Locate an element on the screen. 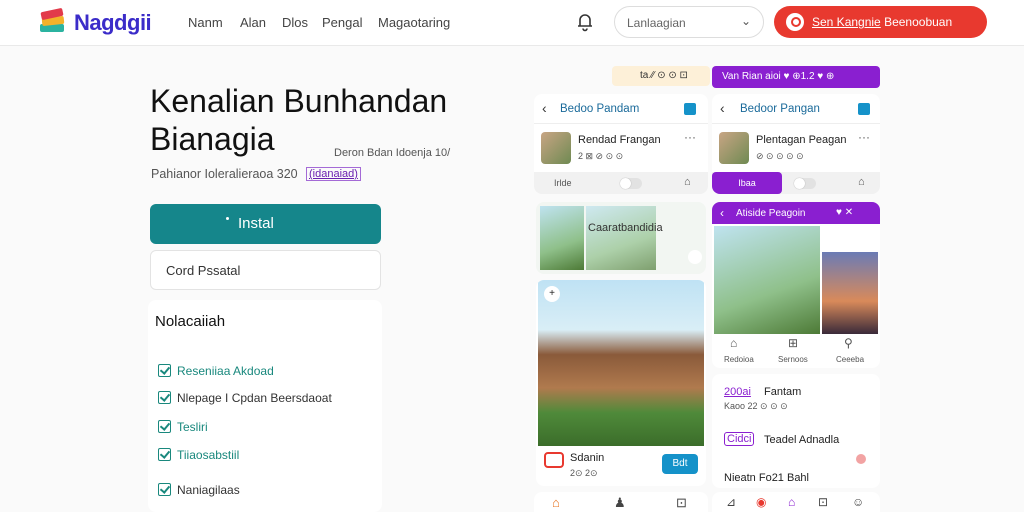 The height and width of the screenshot is (512, 1024). heart-icon: ♥ ✕ is located at coordinates (844, 212).